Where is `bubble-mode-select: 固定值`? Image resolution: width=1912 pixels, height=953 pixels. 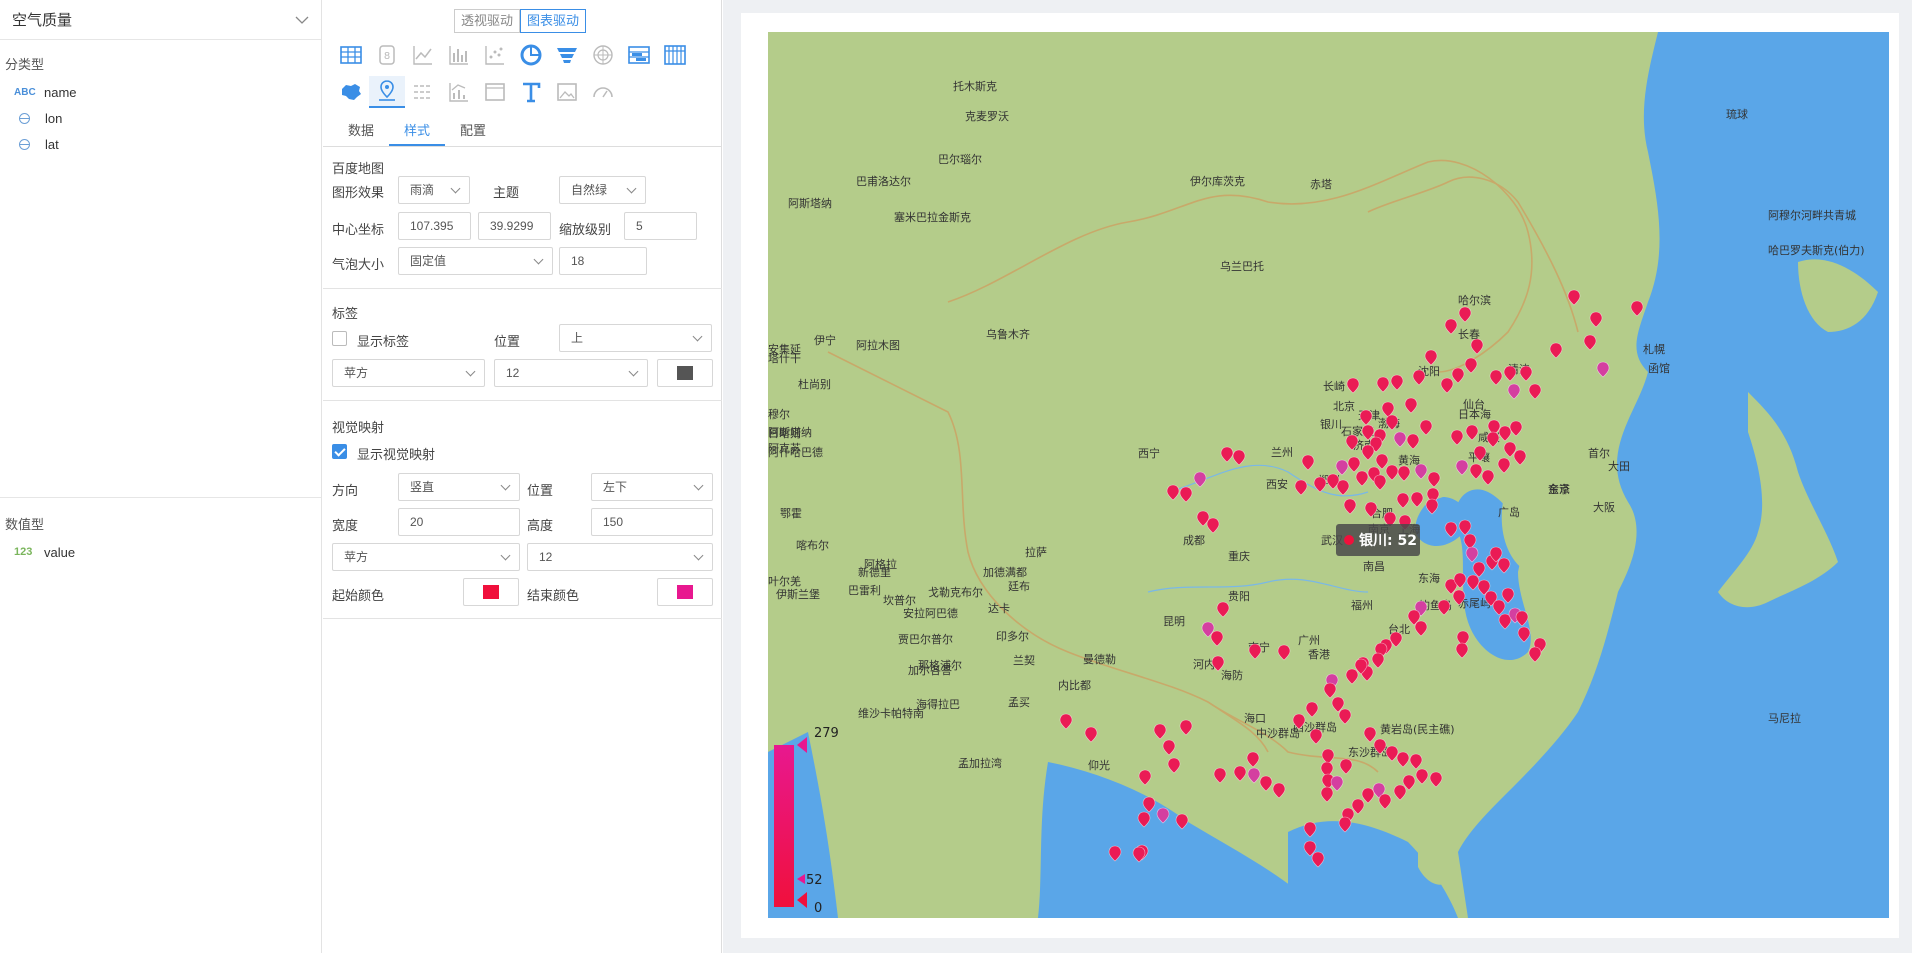
bubble-mode-select: 固定值 is located at coordinates (475, 261).